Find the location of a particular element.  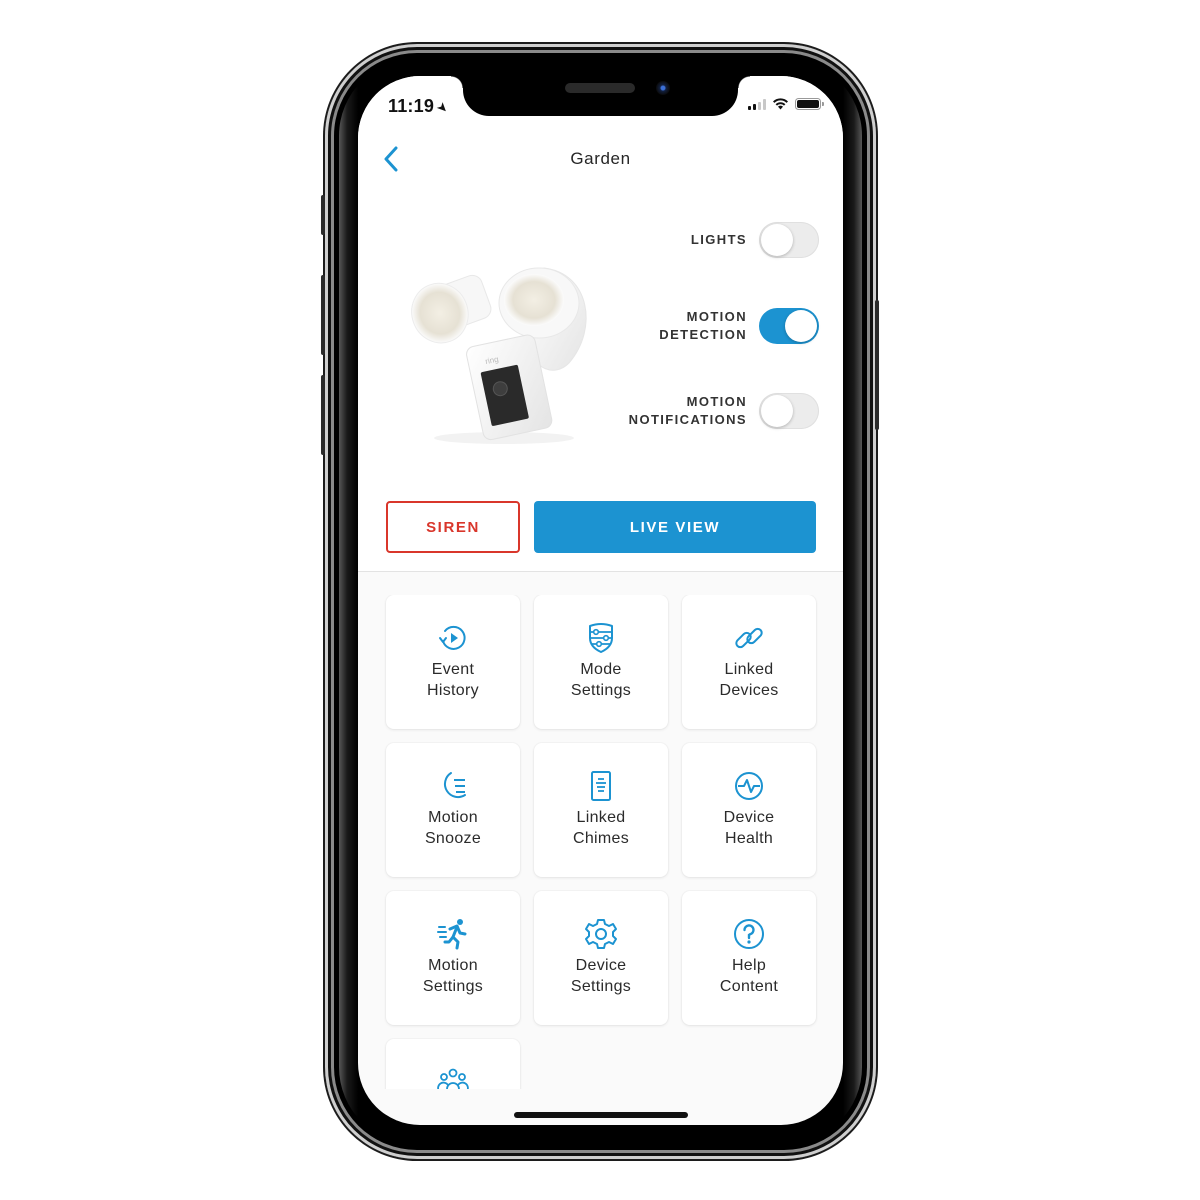

power-button is located at coordinates (877, 365).